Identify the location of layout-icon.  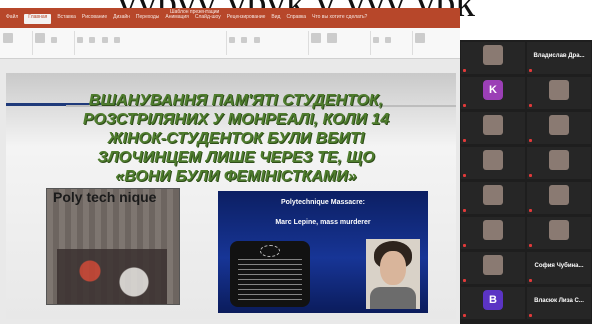
(54, 40).